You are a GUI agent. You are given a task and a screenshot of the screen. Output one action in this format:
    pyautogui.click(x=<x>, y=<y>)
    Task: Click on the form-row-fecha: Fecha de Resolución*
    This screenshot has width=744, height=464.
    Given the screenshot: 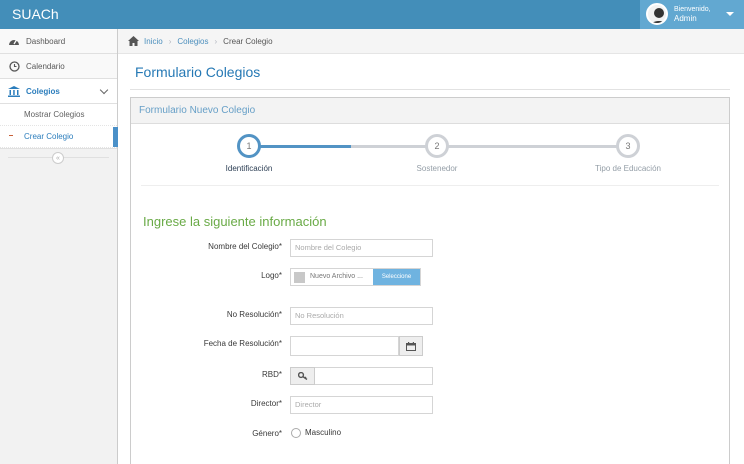 What is the action you would take?
    pyautogui.click(x=330, y=346)
    